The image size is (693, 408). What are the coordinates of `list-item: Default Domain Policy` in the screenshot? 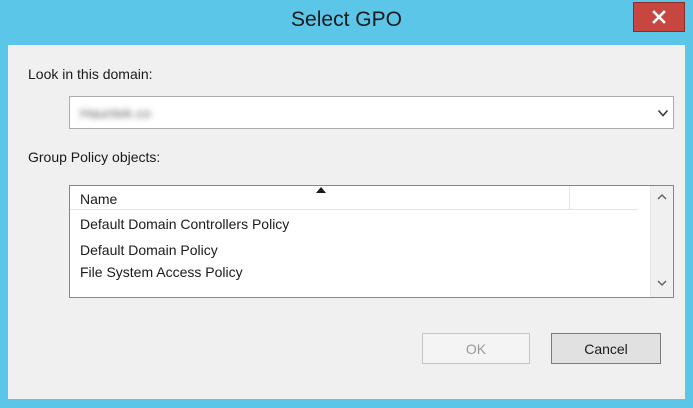 It's located at (149, 250).